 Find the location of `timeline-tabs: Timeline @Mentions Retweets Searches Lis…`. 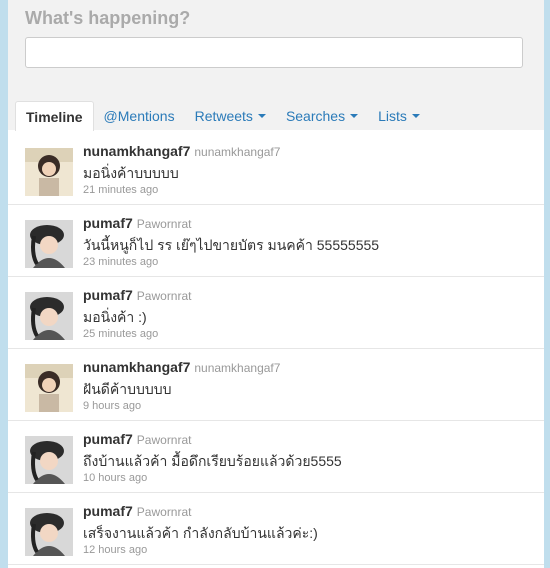

timeline-tabs: Timeline @Mentions Retweets Searches Lis… is located at coordinates (222, 116).